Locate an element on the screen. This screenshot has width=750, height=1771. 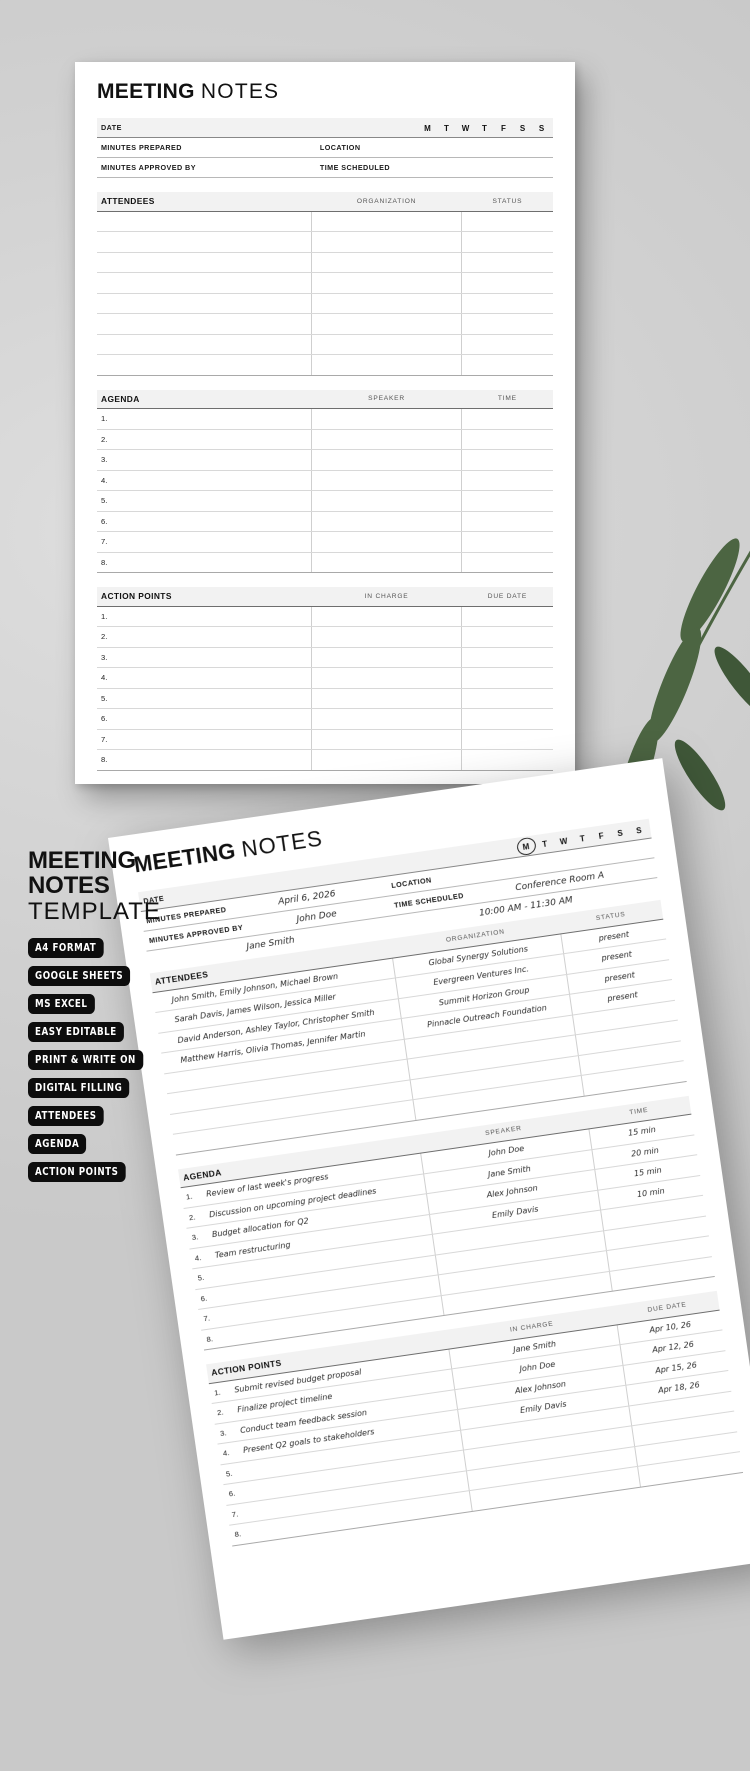
agenda-col-time: TIME is located at coordinates (507, 399).